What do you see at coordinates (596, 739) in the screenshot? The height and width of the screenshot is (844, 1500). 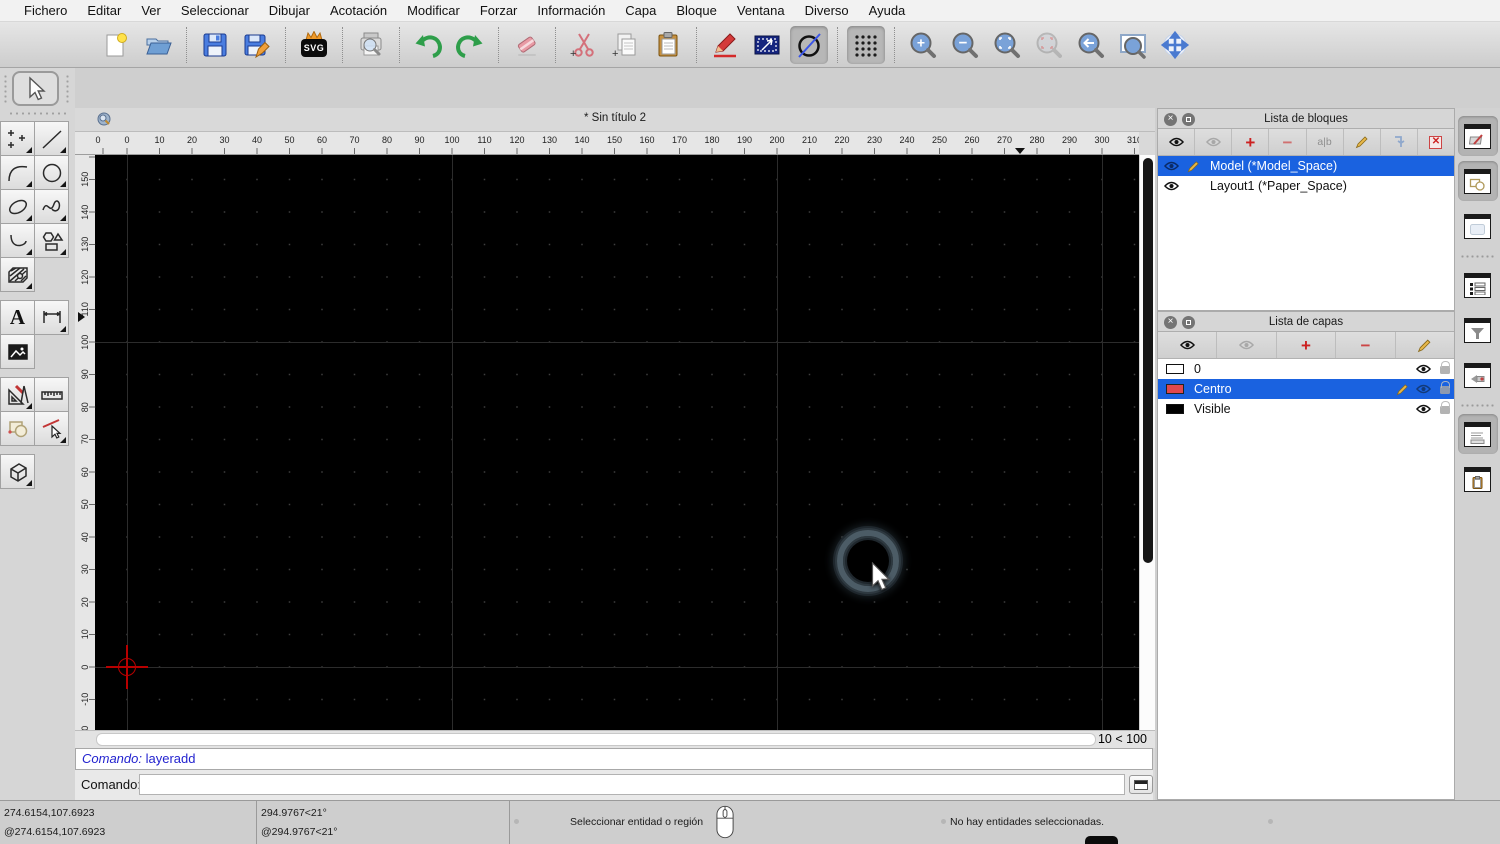 I see `horizontal-scrollbar-thumb` at bounding box center [596, 739].